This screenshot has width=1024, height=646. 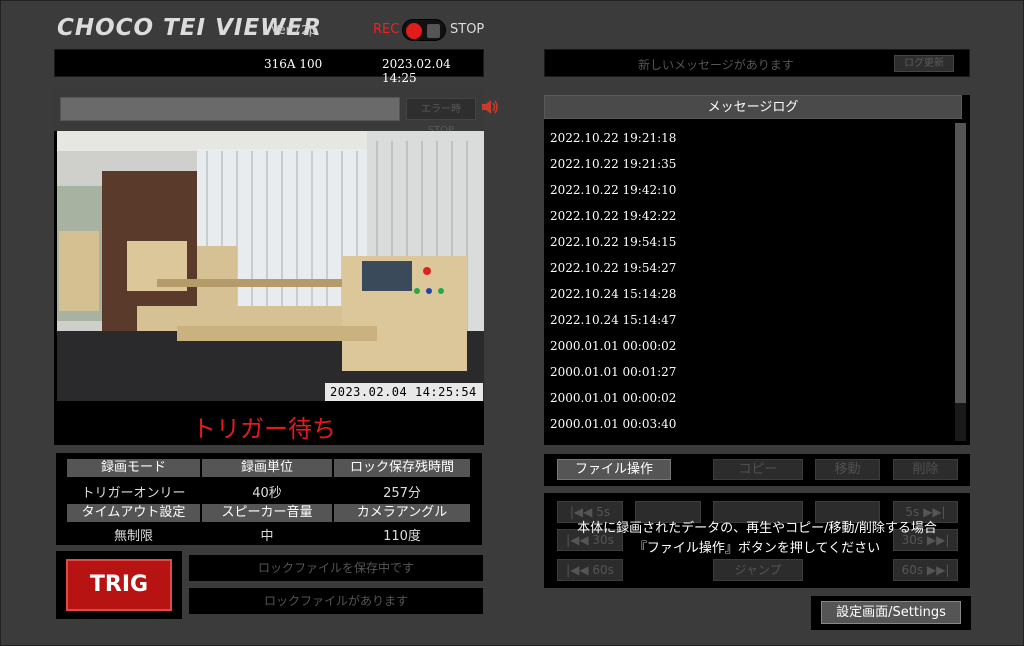 What do you see at coordinates (133, 536) in the screenshot?
I see `timeout-value: 無制限` at bounding box center [133, 536].